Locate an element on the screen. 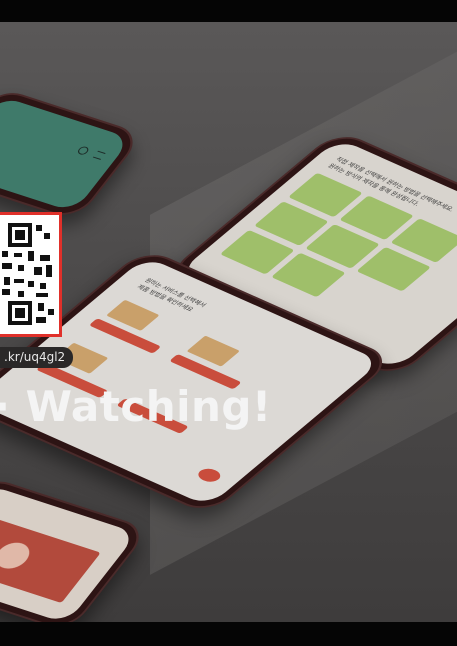 This screenshot has height=646, width=457. app-logo-icon is located at coordinates (209, 475).